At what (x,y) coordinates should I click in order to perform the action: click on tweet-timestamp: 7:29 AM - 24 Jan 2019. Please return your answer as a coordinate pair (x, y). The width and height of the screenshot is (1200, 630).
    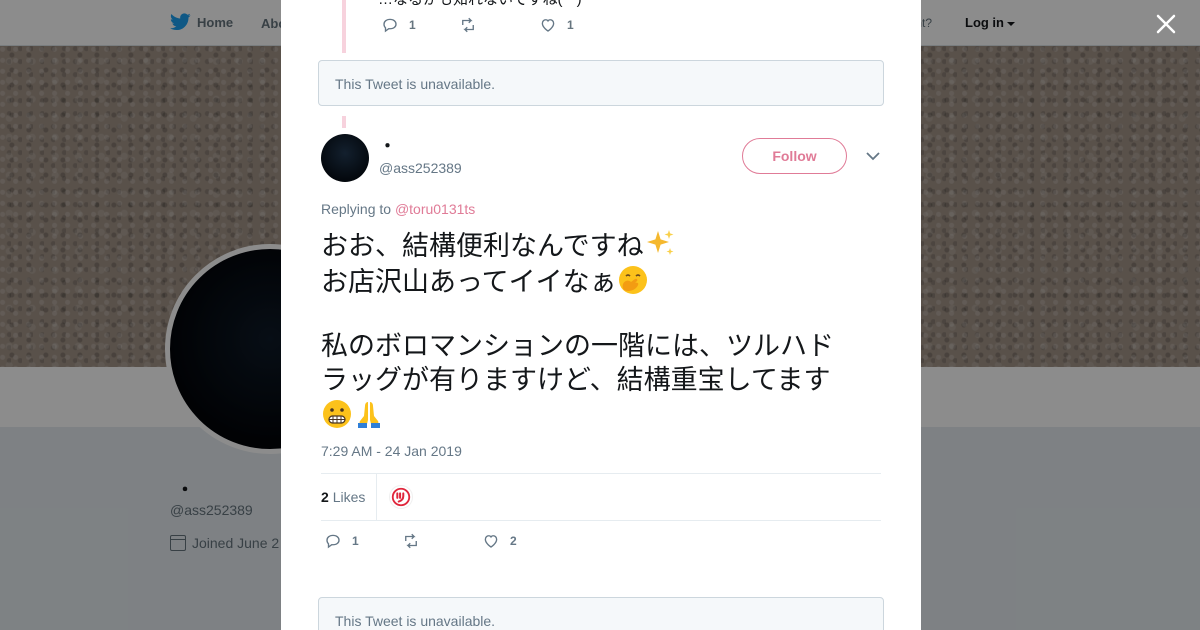
    Looking at the image, I should click on (391, 451).